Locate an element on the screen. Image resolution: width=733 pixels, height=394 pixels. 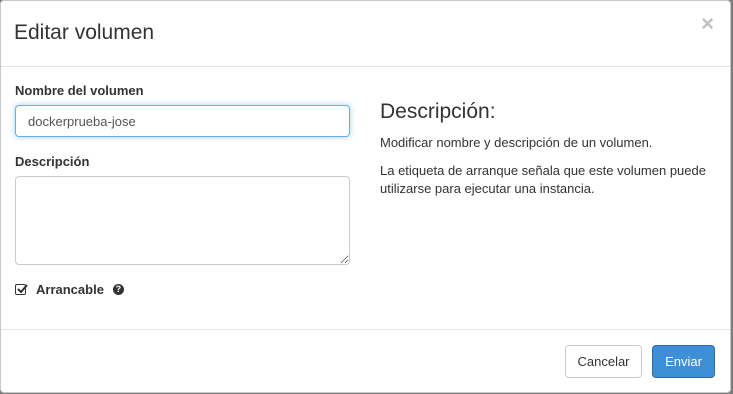
help-icon: ? is located at coordinates (118, 289).